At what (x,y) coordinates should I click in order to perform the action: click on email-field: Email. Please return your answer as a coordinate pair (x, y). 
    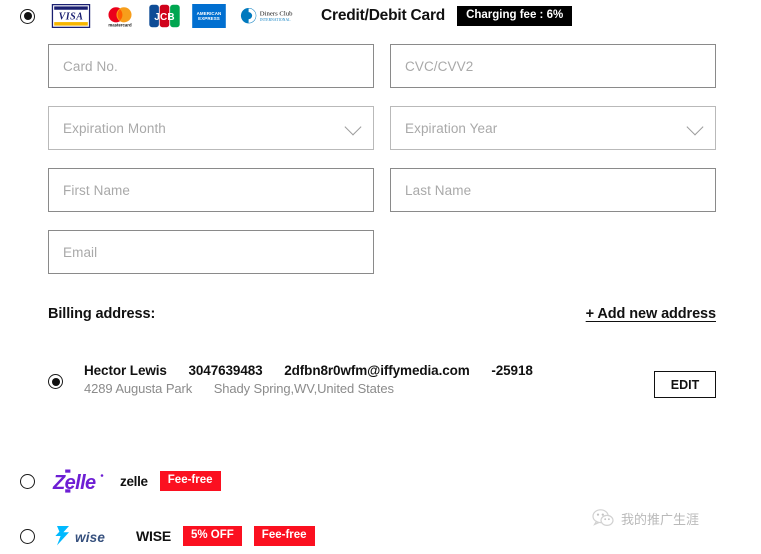
    Looking at the image, I should click on (211, 252).